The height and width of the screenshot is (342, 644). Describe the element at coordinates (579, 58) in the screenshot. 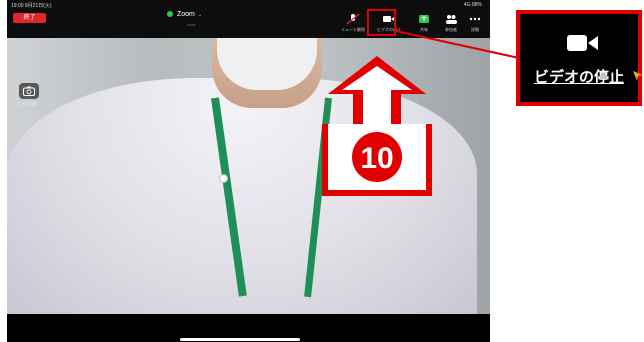

I see `stop-video-callout: ビデオの停止` at that location.